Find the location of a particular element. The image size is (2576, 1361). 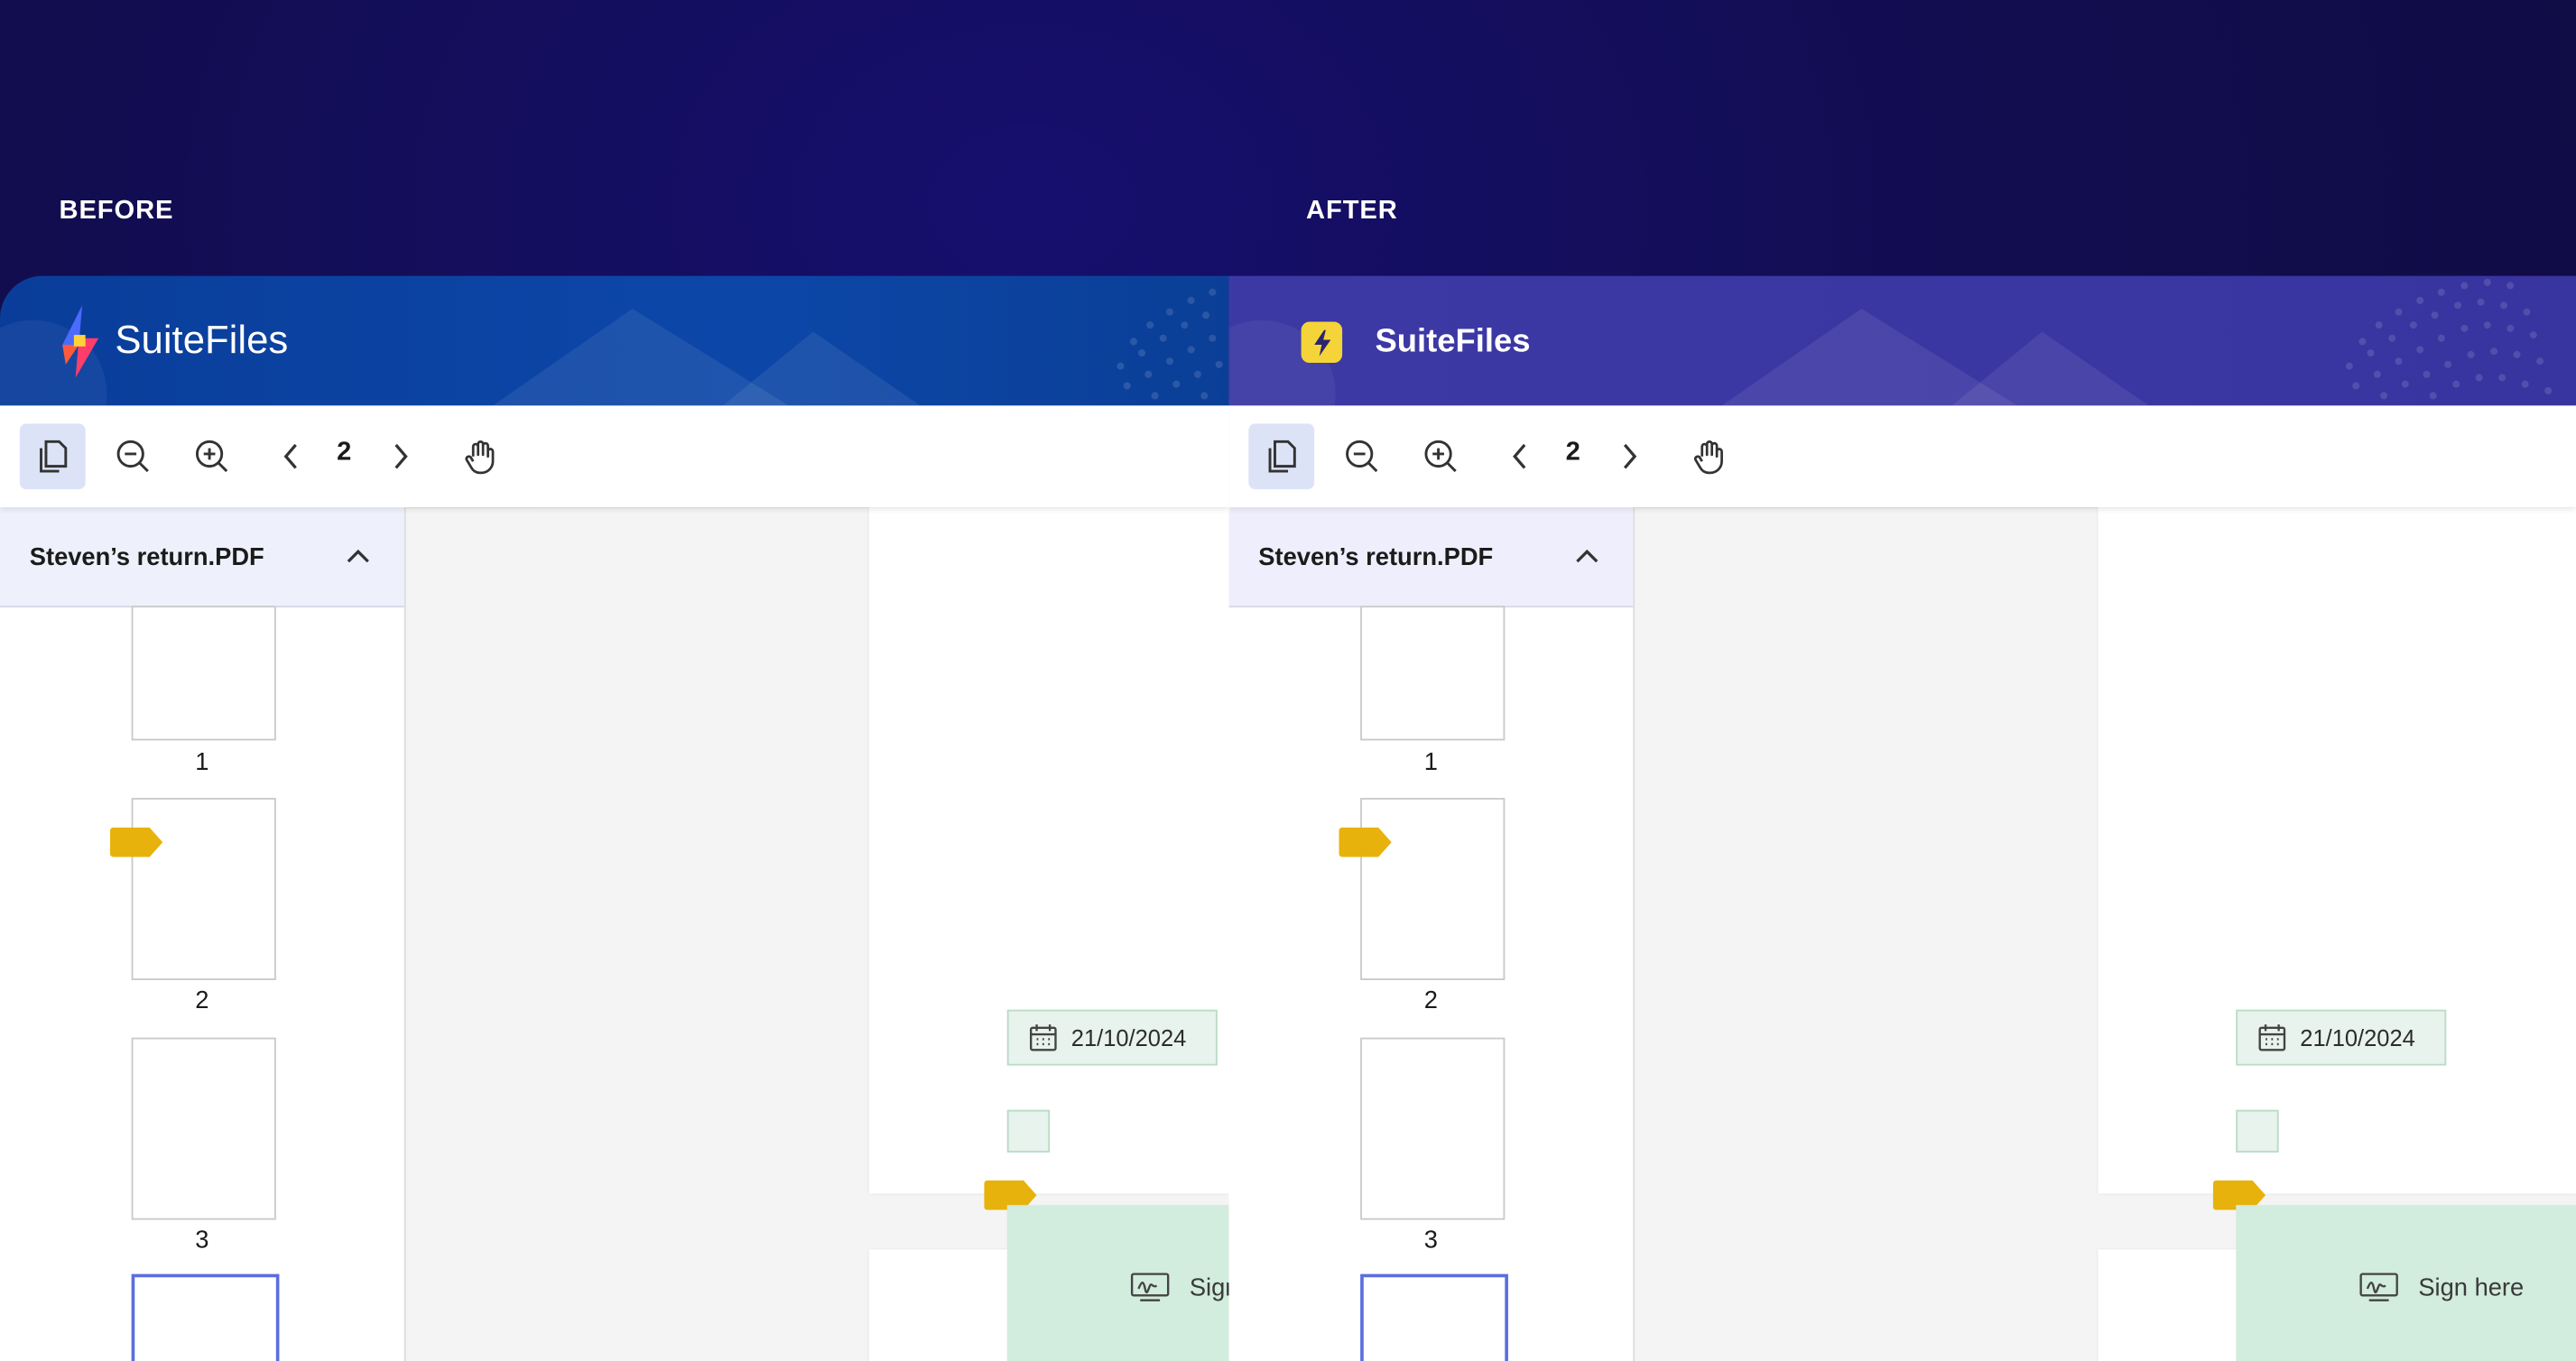

after-label: AFTER is located at coordinates (1352, 211).